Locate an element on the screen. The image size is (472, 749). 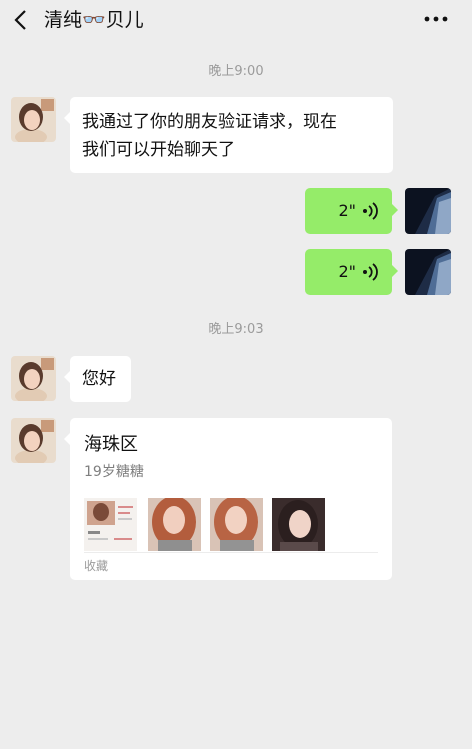
back-chevron-icon is located at coordinates (22, 20).